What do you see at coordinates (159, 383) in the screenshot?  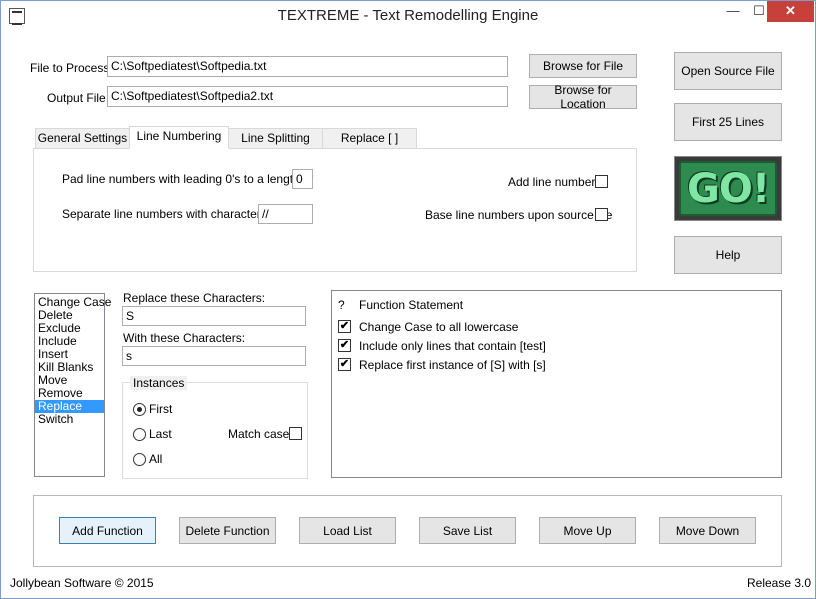 I see `instances-label: Instances` at bounding box center [159, 383].